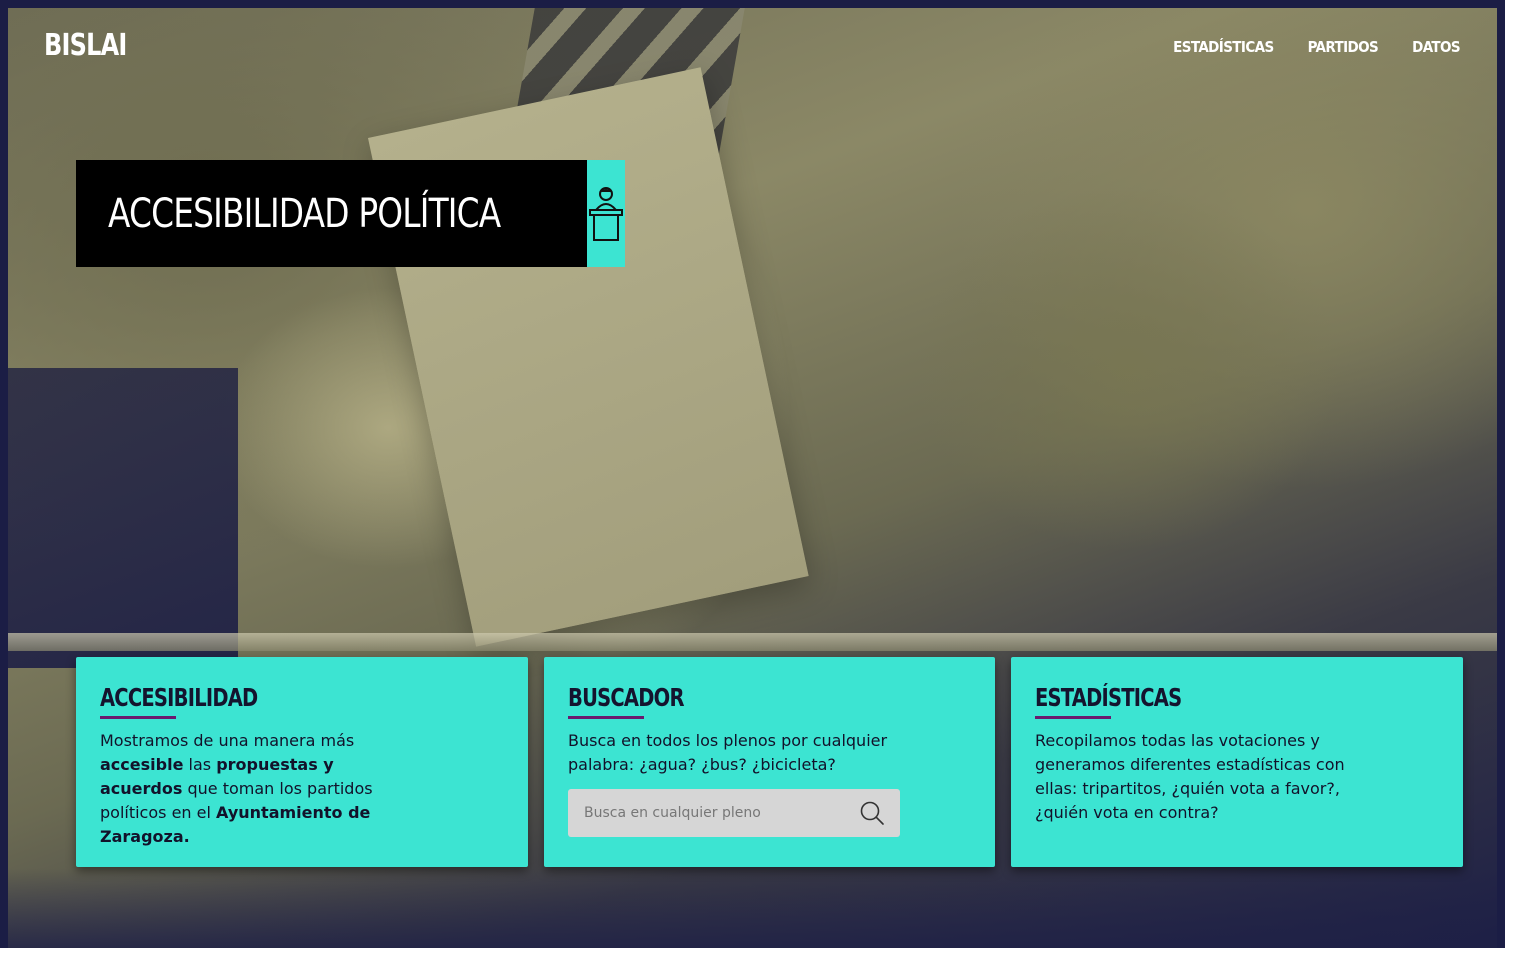  Describe the element at coordinates (626, 697) in the screenshot. I see `card-heading: BUSCADOR` at that location.